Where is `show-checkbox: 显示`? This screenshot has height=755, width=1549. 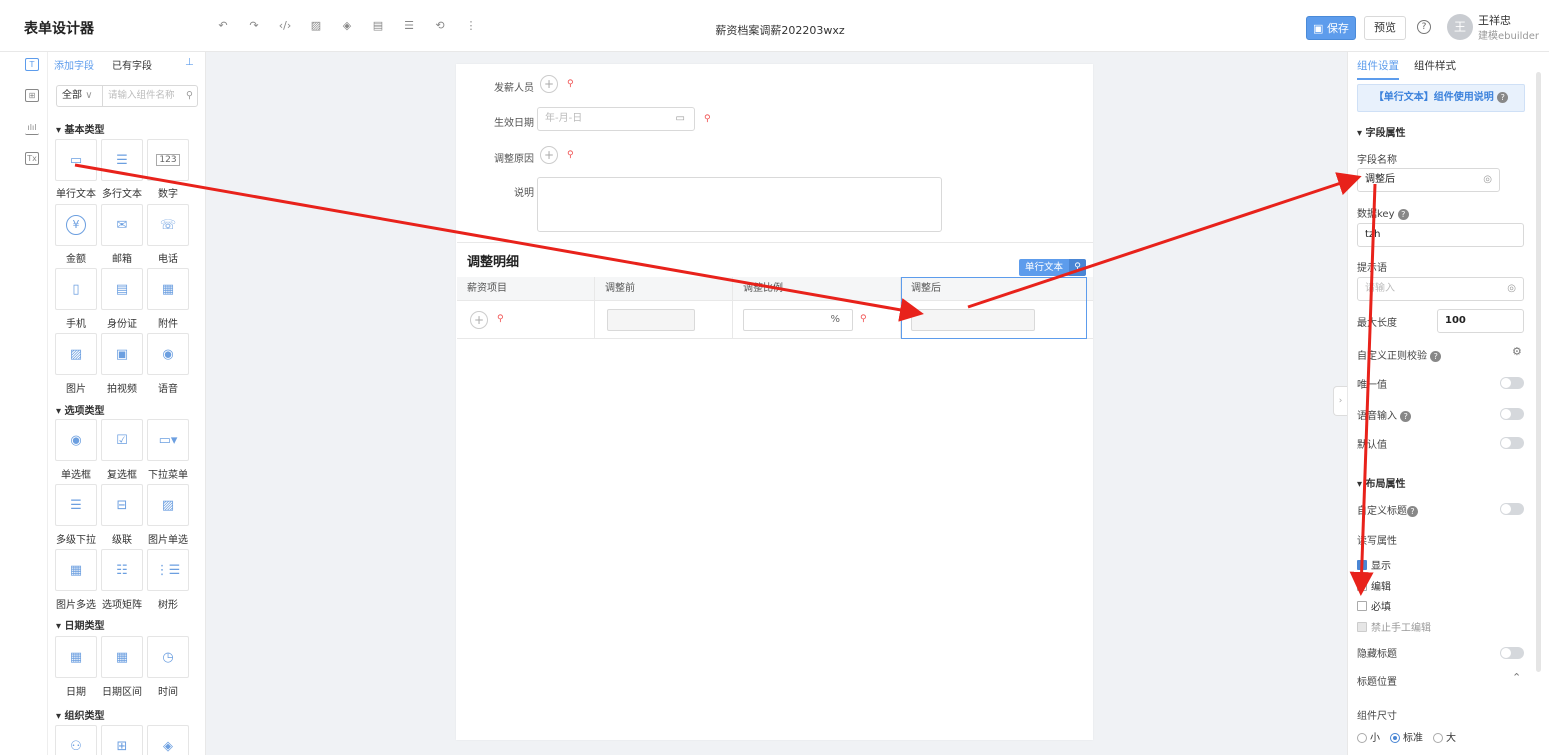
show-checkbox: 显示 is located at coordinates (1374, 564).